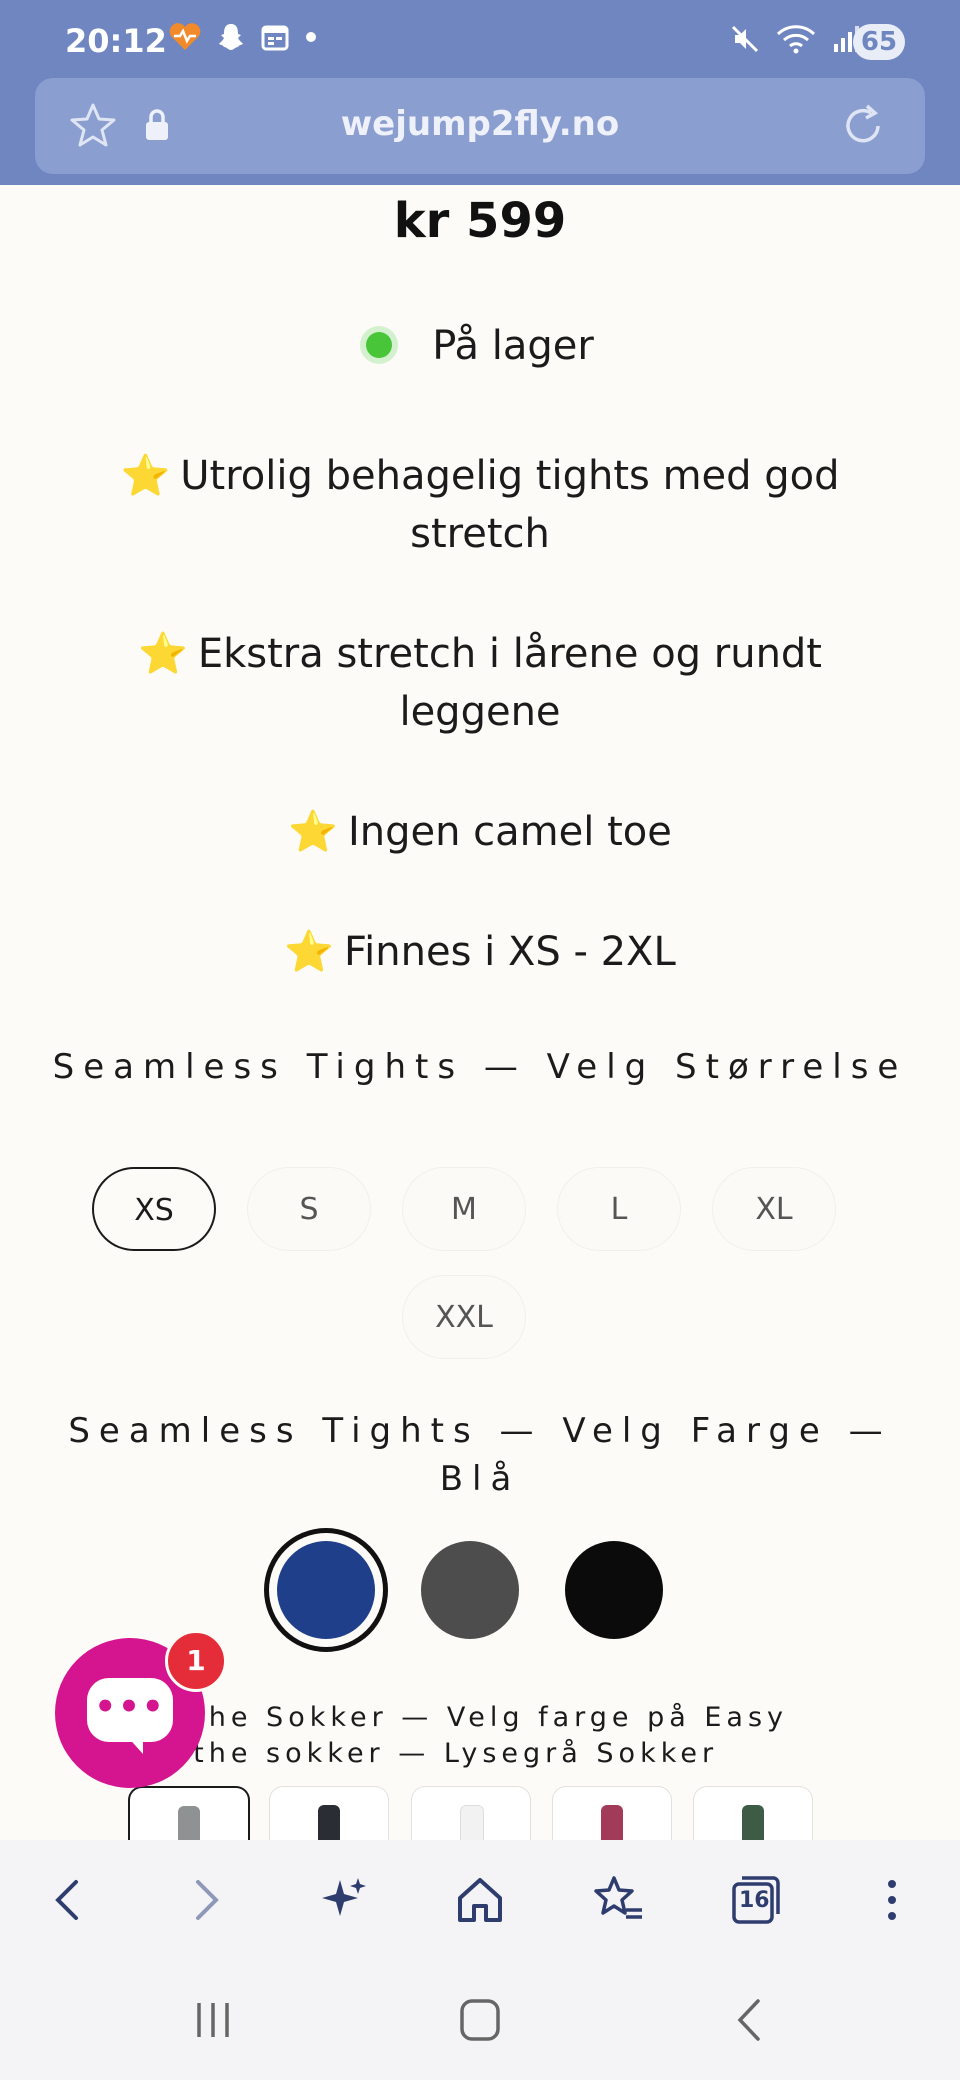  Describe the element at coordinates (863, 126) in the screenshot. I see `reload-icon` at that location.